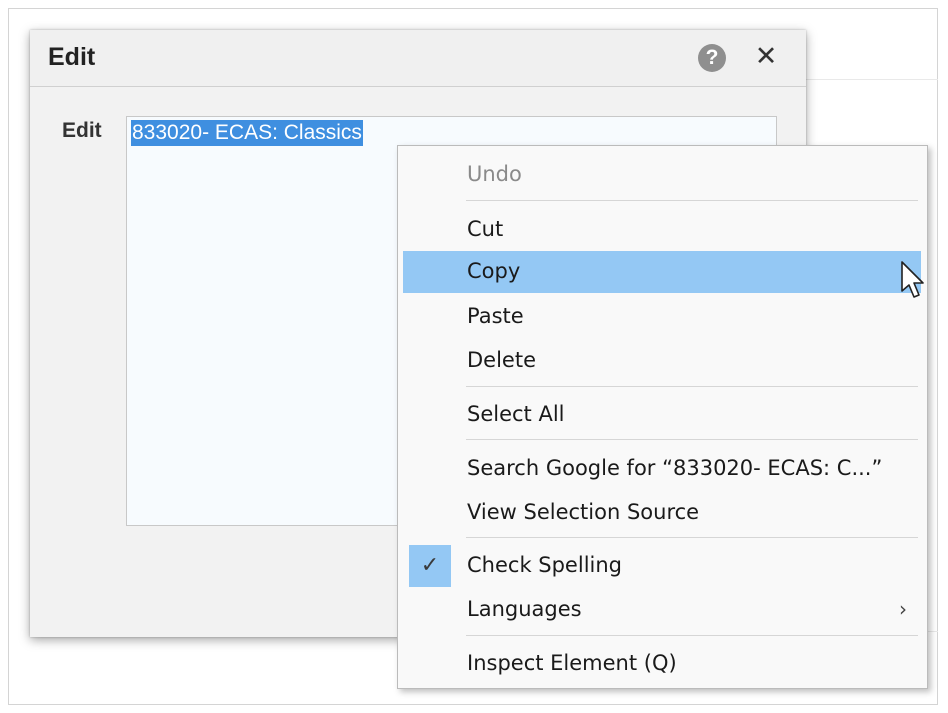 The height and width of the screenshot is (713, 948). Describe the element at coordinates (418, 58) in the screenshot. I see `dialog-header: Edit ? ✕` at that location.